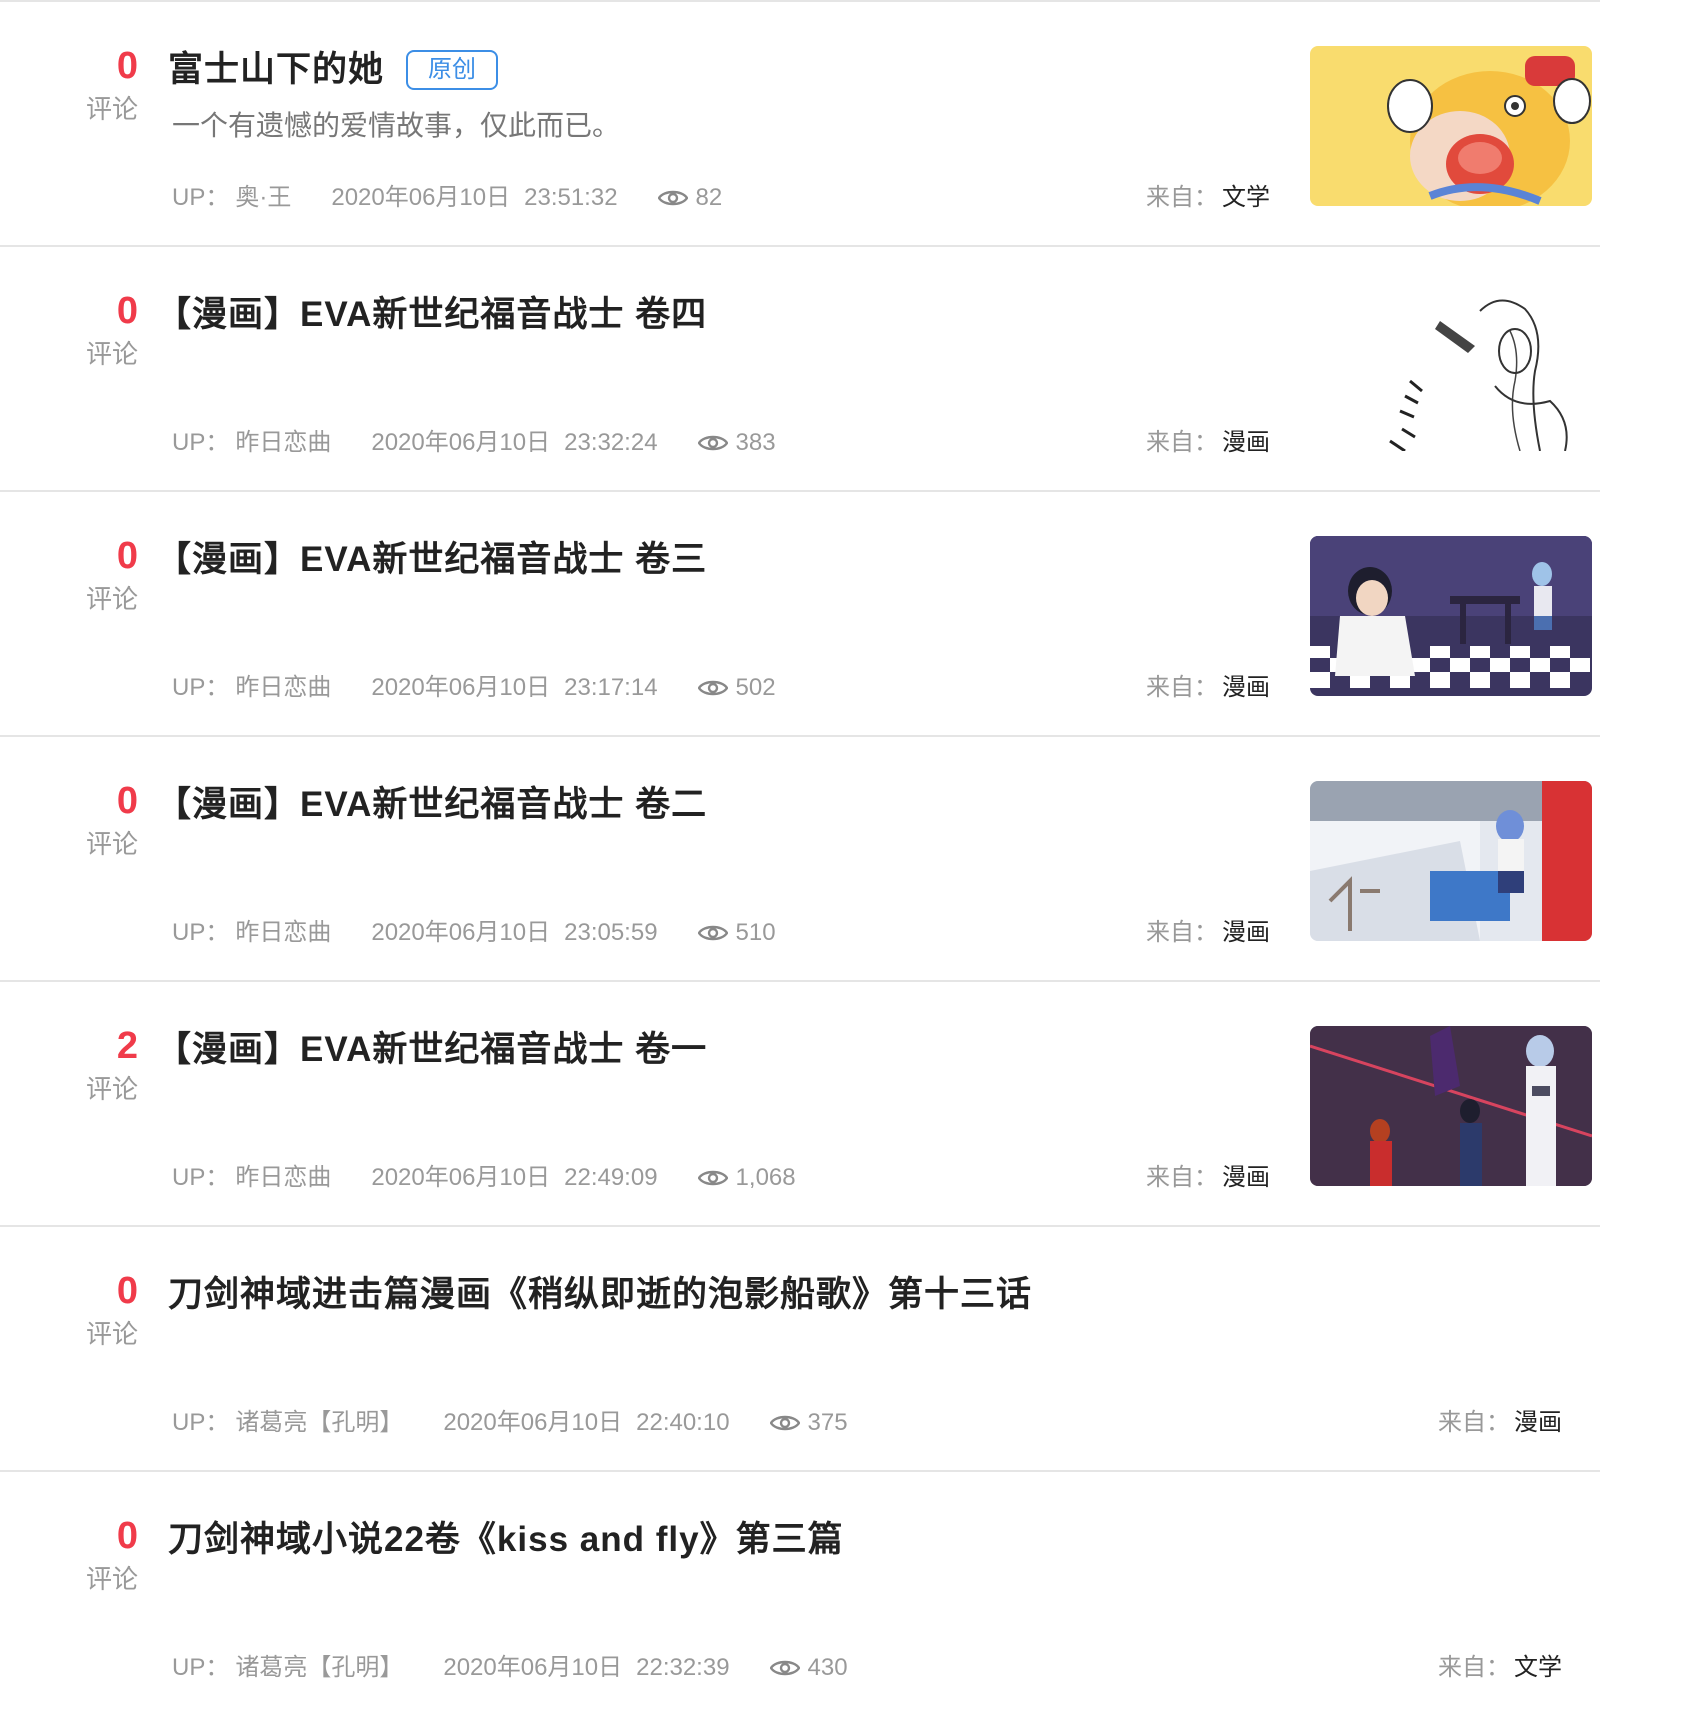  Describe the element at coordinates (611, 1177) in the screenshot. I see `publish-time: 22:49:09` at that location.